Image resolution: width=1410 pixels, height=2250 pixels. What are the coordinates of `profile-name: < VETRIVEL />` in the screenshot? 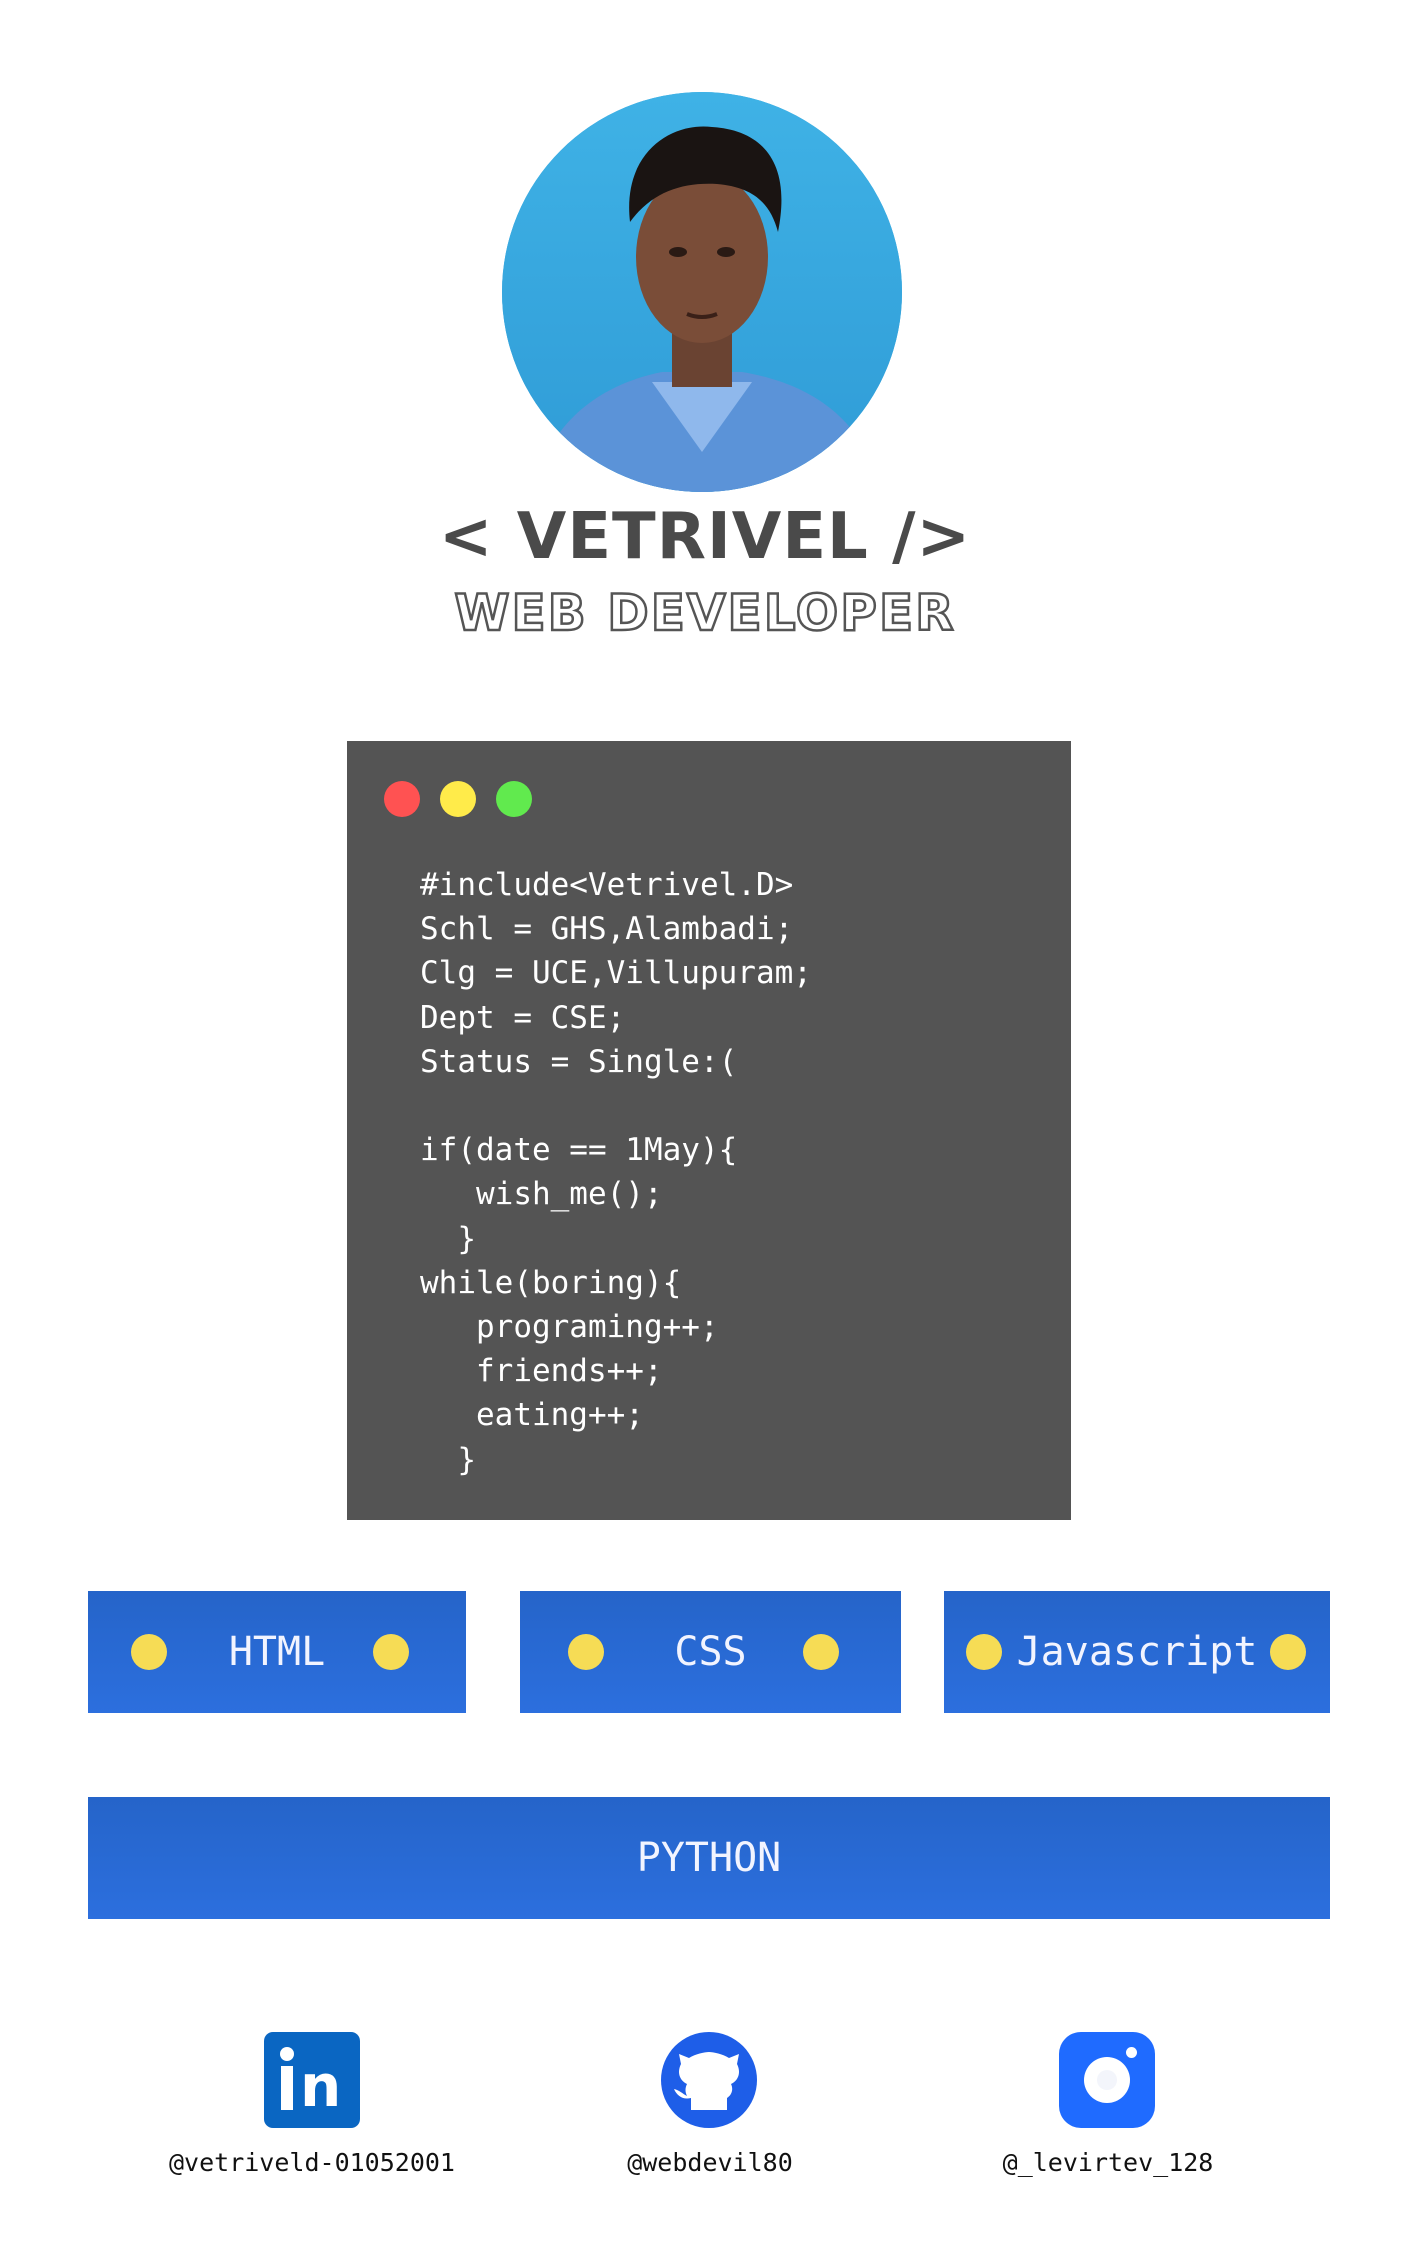 It's located at (705, 537).